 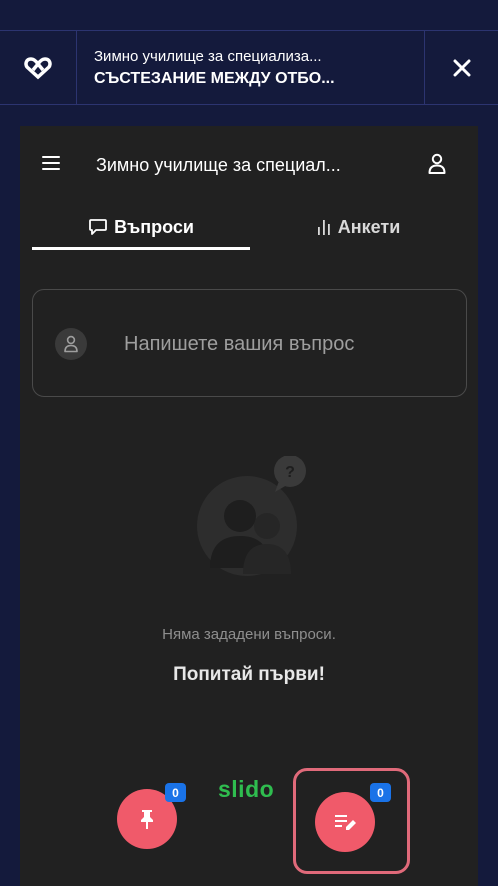 I want to click on menu-icon, so click(x=51, y=163).